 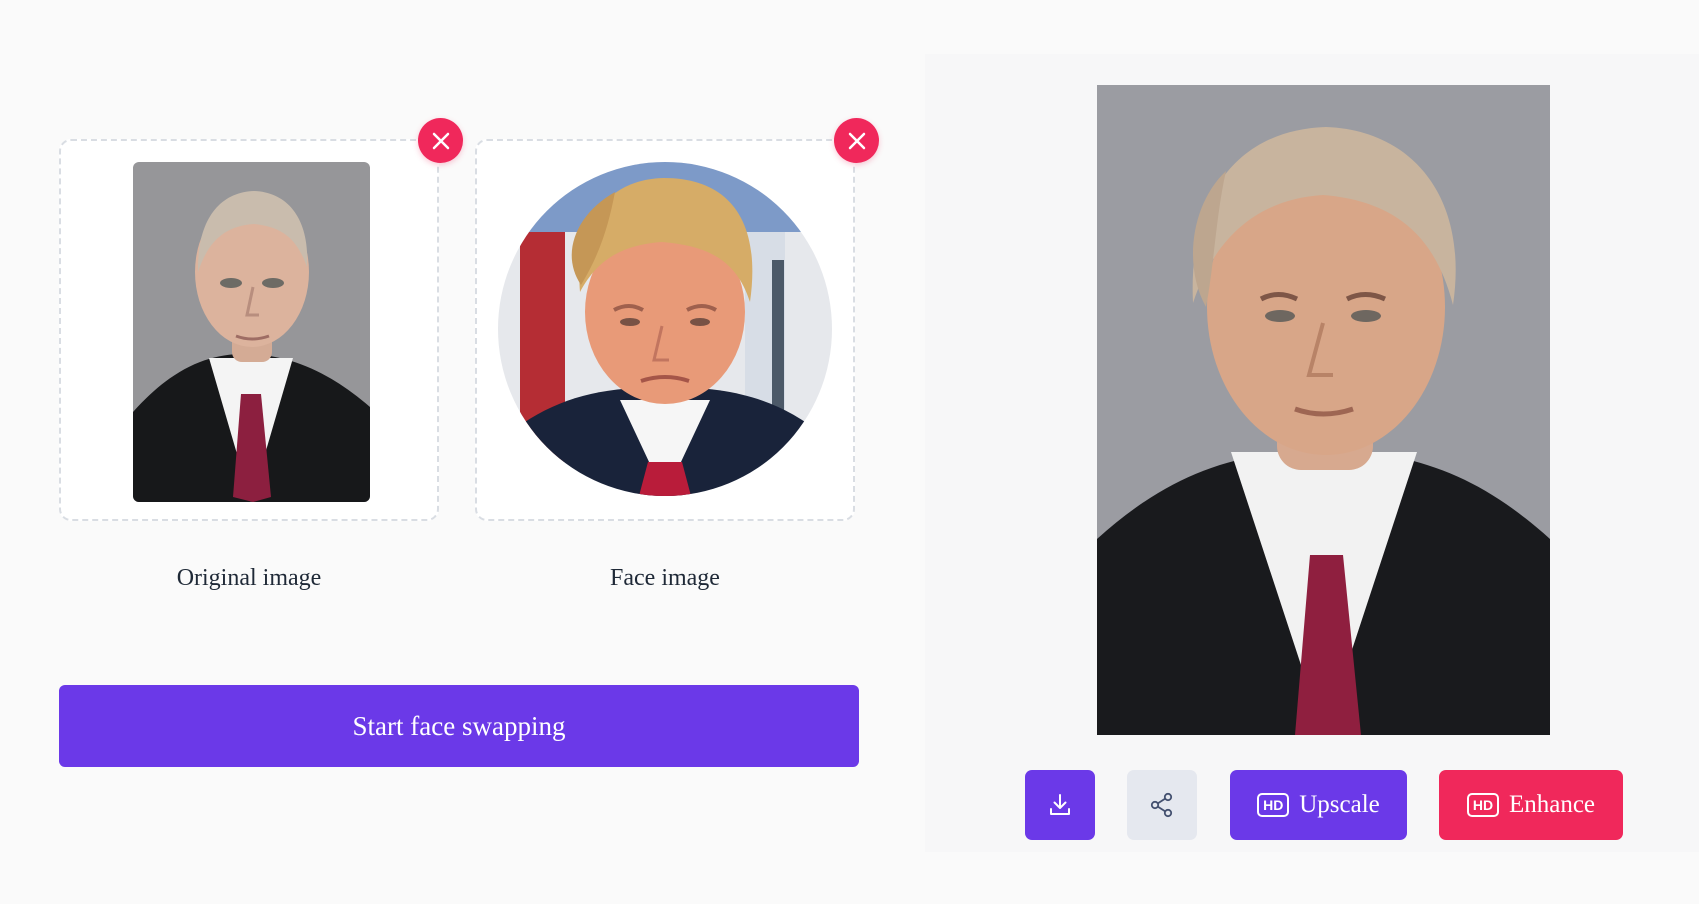 I want to click on enhance-button: HD Enhance, so click(x=1531, y=805).